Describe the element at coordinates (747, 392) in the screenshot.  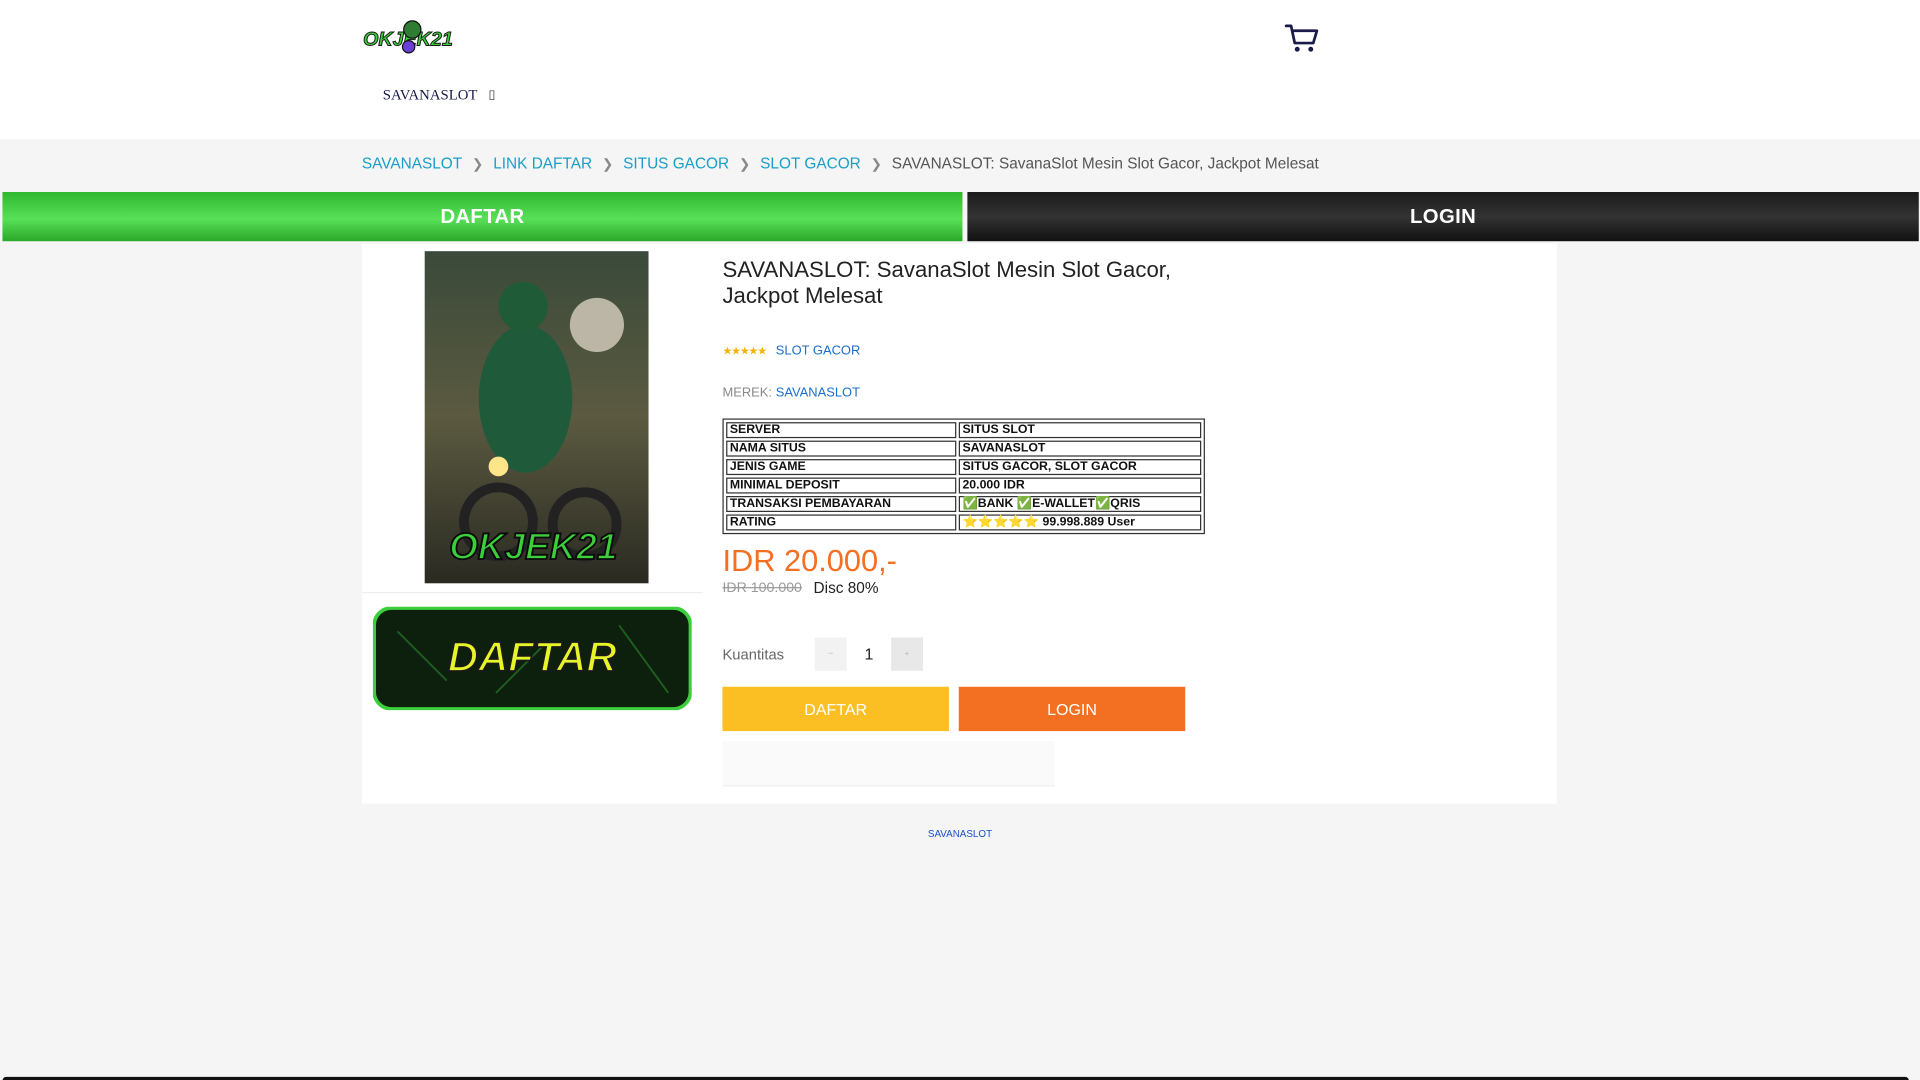
I see `brand-label: MEREK:` at that location.